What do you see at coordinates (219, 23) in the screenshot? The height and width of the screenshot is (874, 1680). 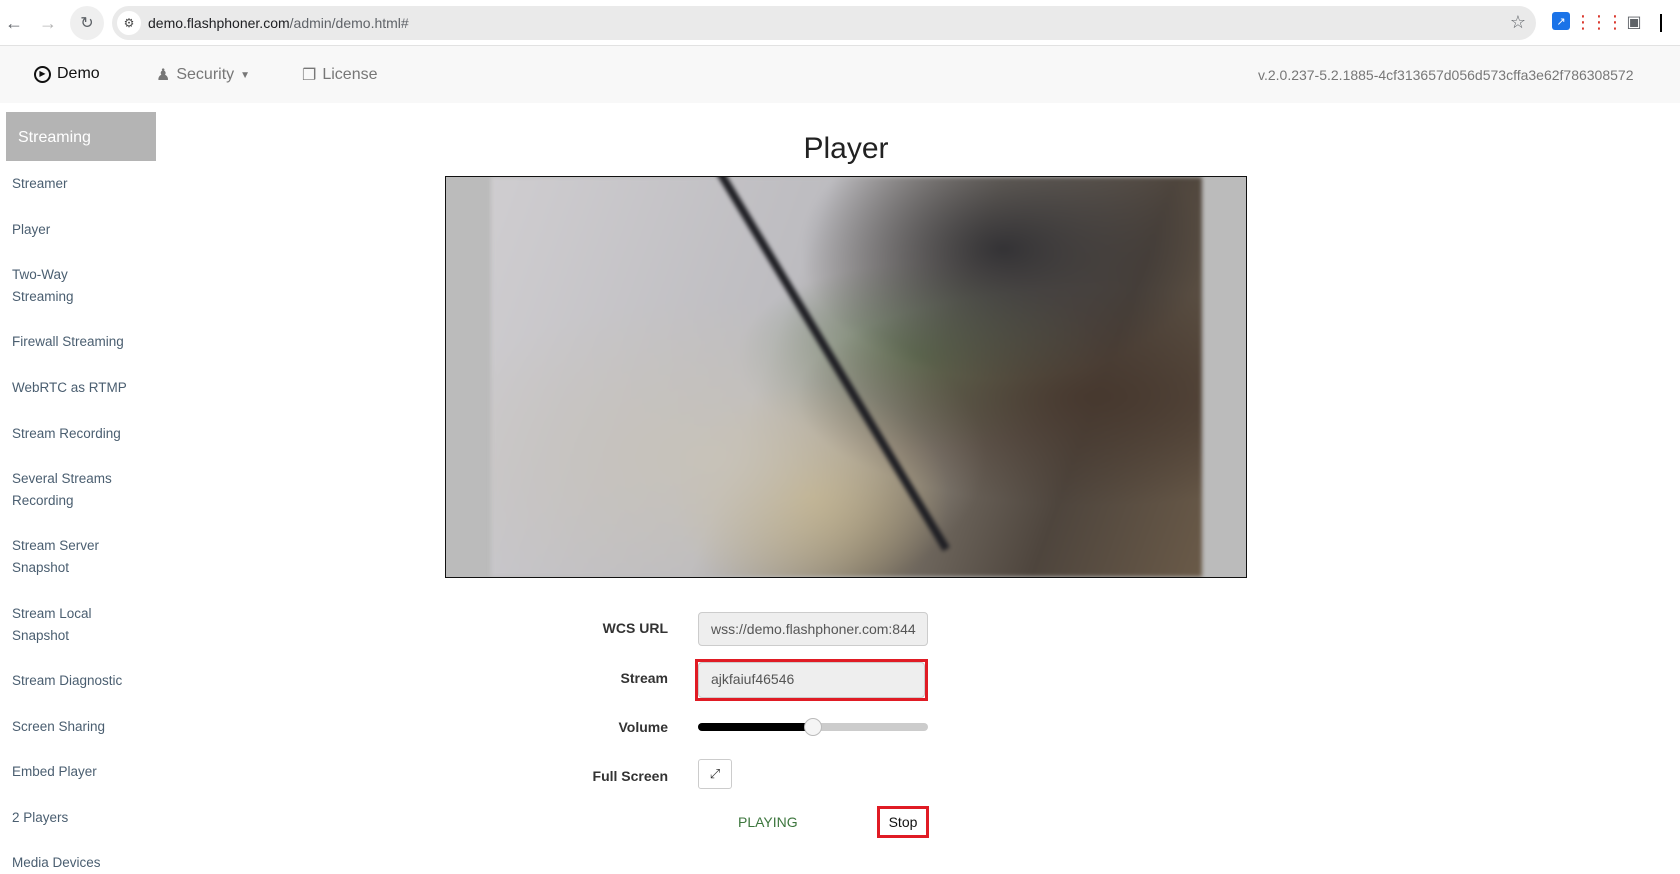 I see `url-host: demo.flashphoner.com` at bounding box center [219, 23].